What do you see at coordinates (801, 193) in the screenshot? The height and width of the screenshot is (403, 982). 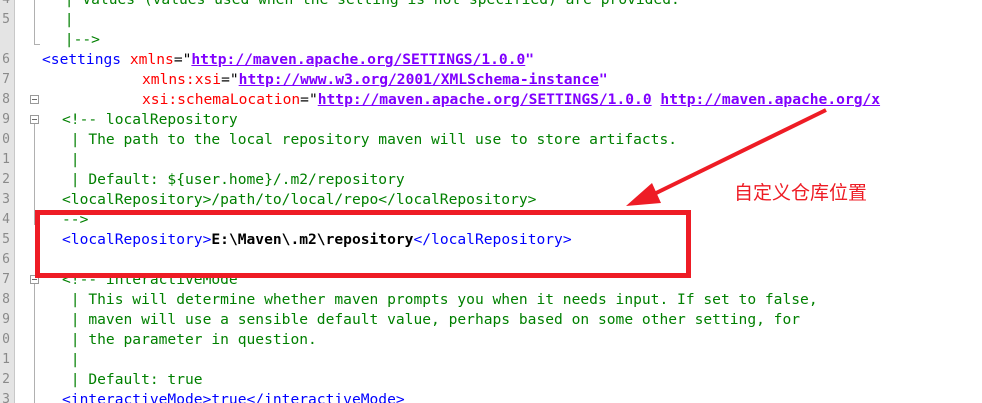 I see `annotation-label: 自定义仓库位置` at bounding box center [801, 193].